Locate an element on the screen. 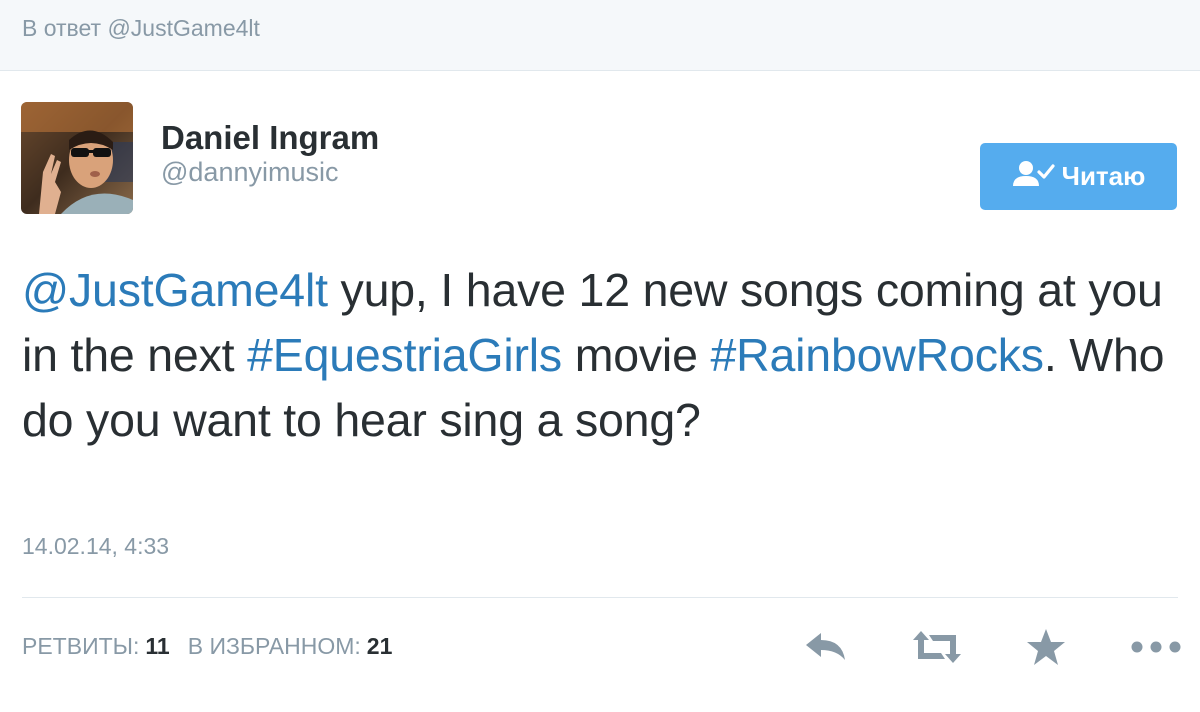 This screenshot has height=712, width=1200. reply-button is located at coordinates (826, 649).